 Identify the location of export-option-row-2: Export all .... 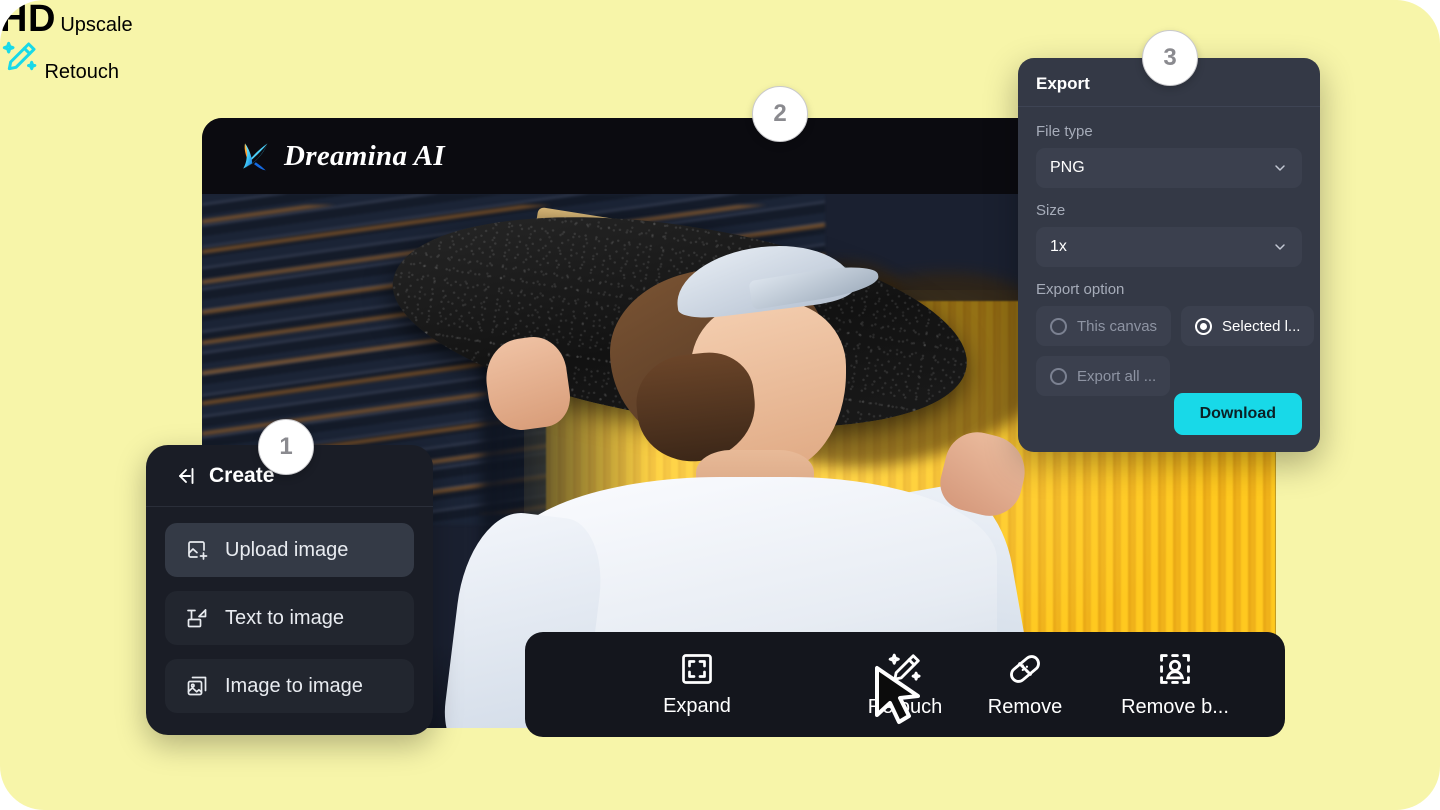
(1169, 376).